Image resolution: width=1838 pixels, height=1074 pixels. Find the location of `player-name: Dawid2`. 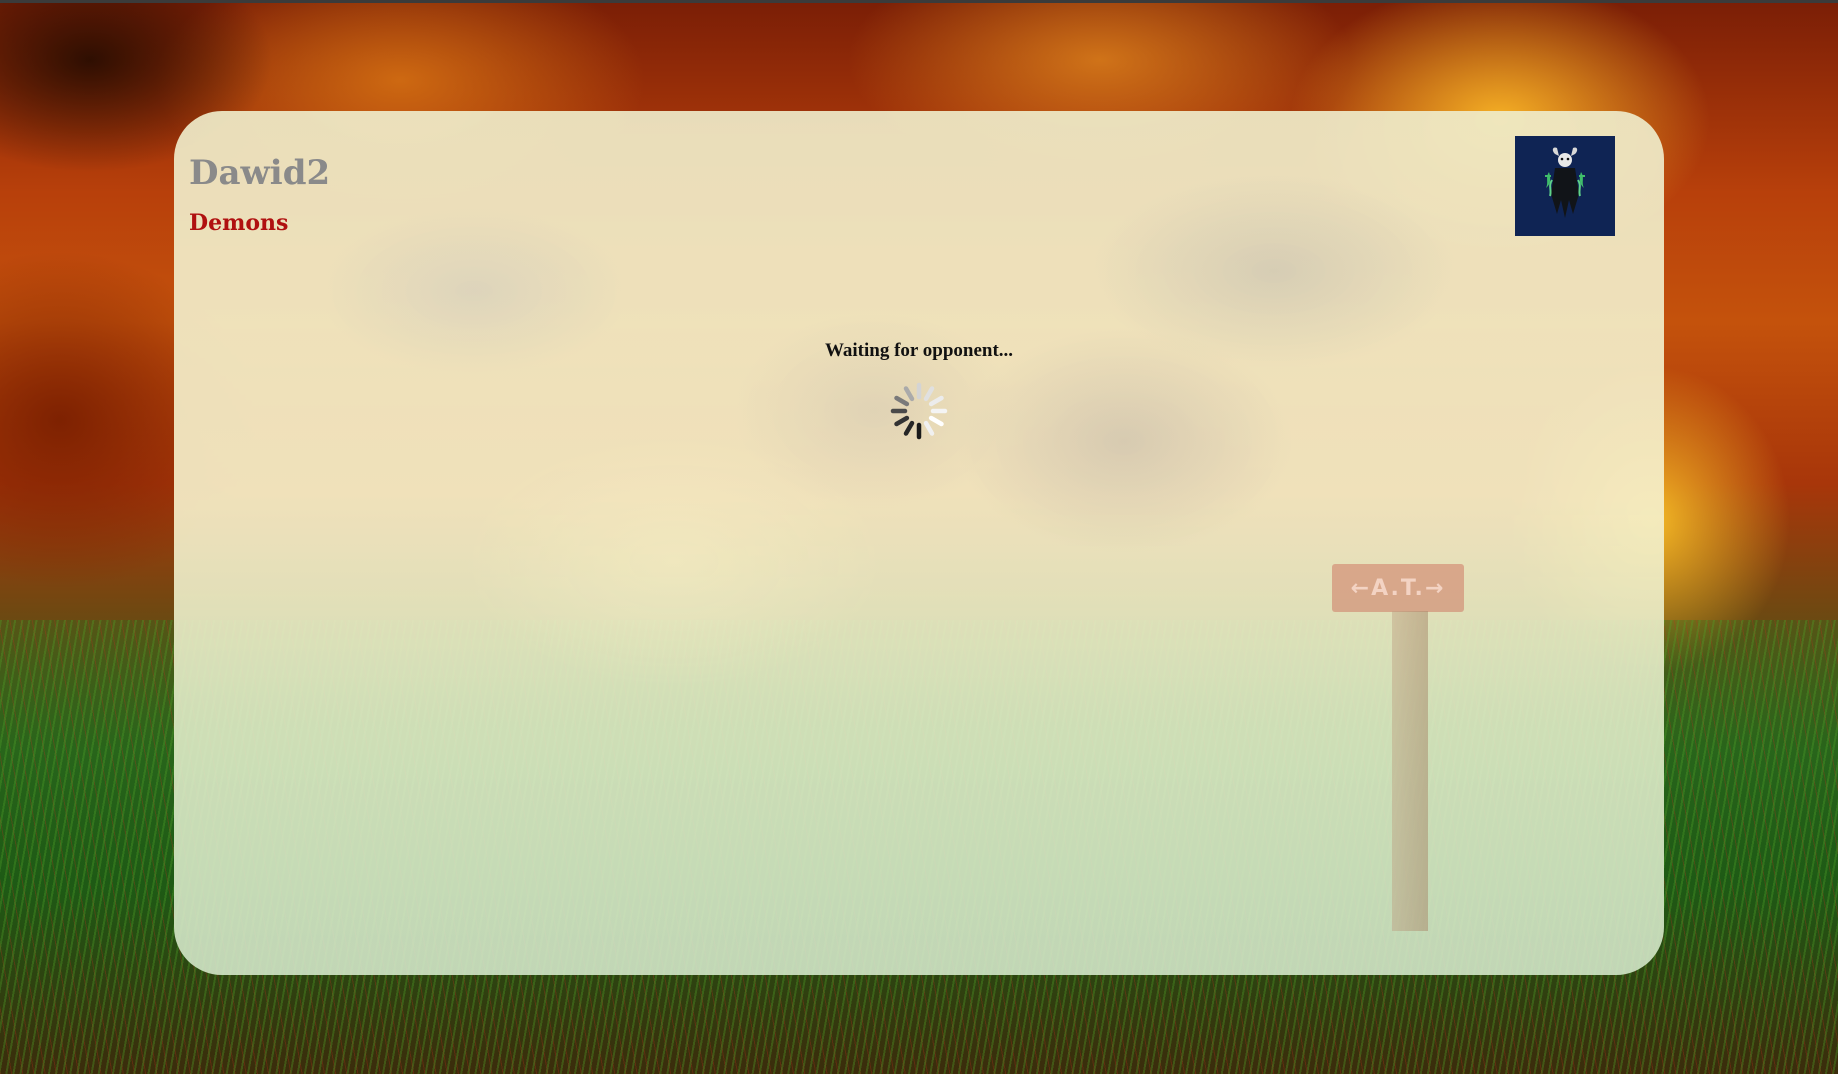

player-name: Dawid2 is located at coordinates (260, 173).